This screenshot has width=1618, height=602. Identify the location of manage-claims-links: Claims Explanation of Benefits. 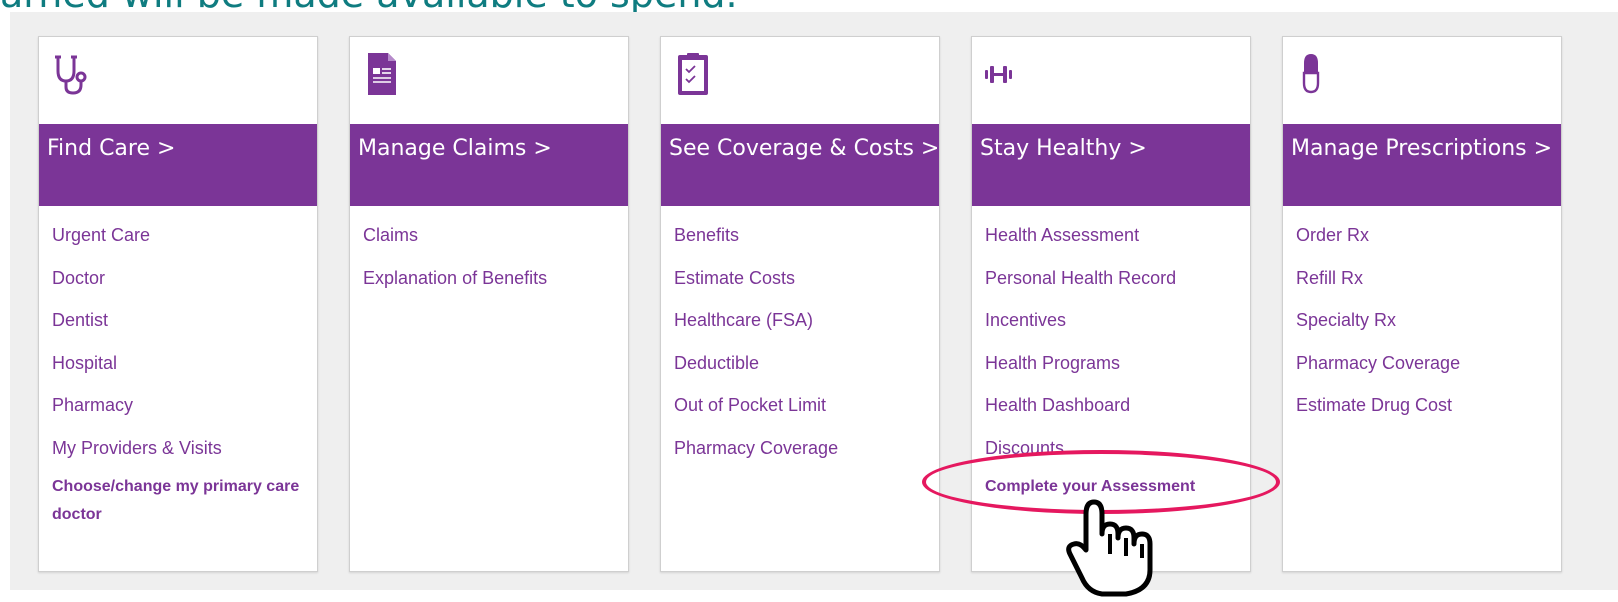
(491, 265).